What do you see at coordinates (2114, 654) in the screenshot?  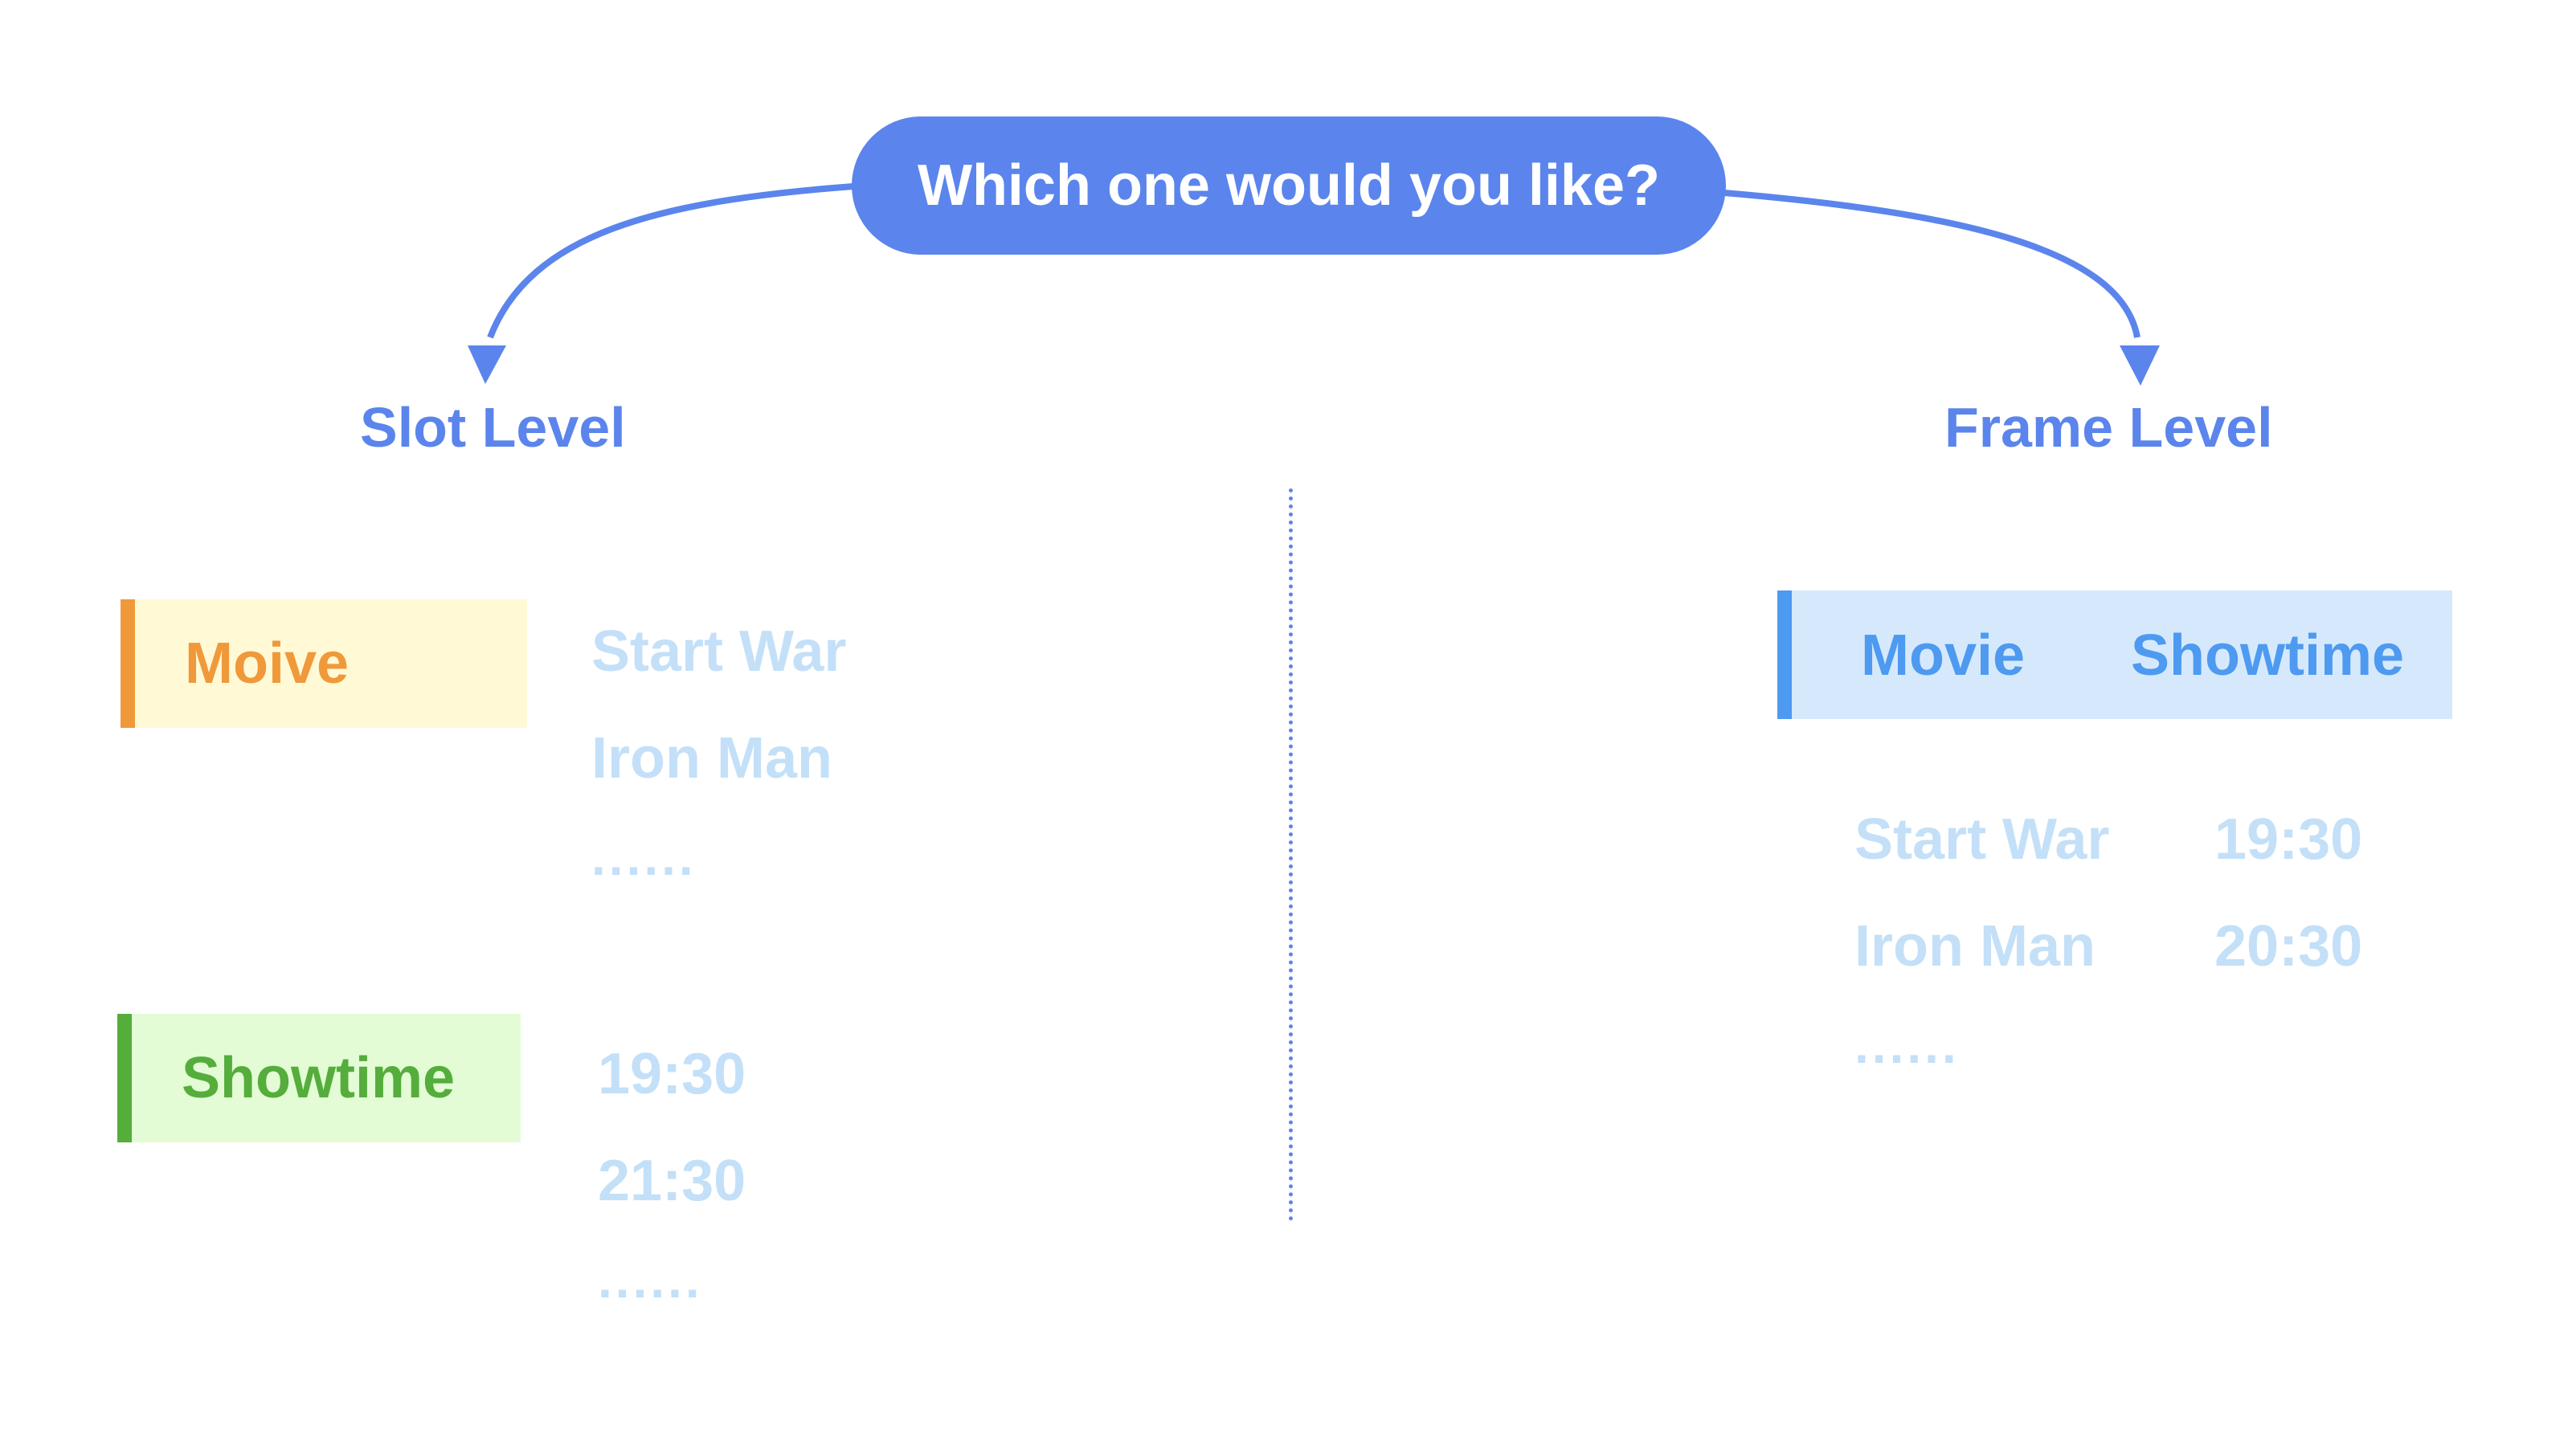 I see `frame-header: Movie Showtime` at bounding box center [2114, 654].